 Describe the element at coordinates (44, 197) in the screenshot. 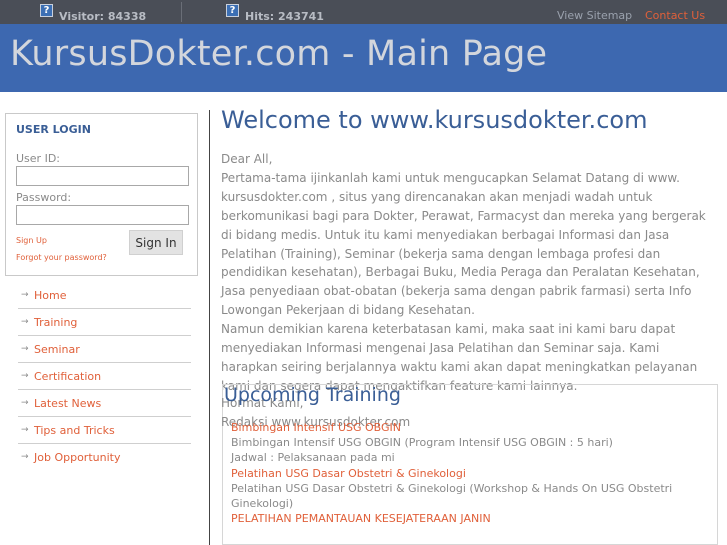

I see `password-label: Password:` at that location.